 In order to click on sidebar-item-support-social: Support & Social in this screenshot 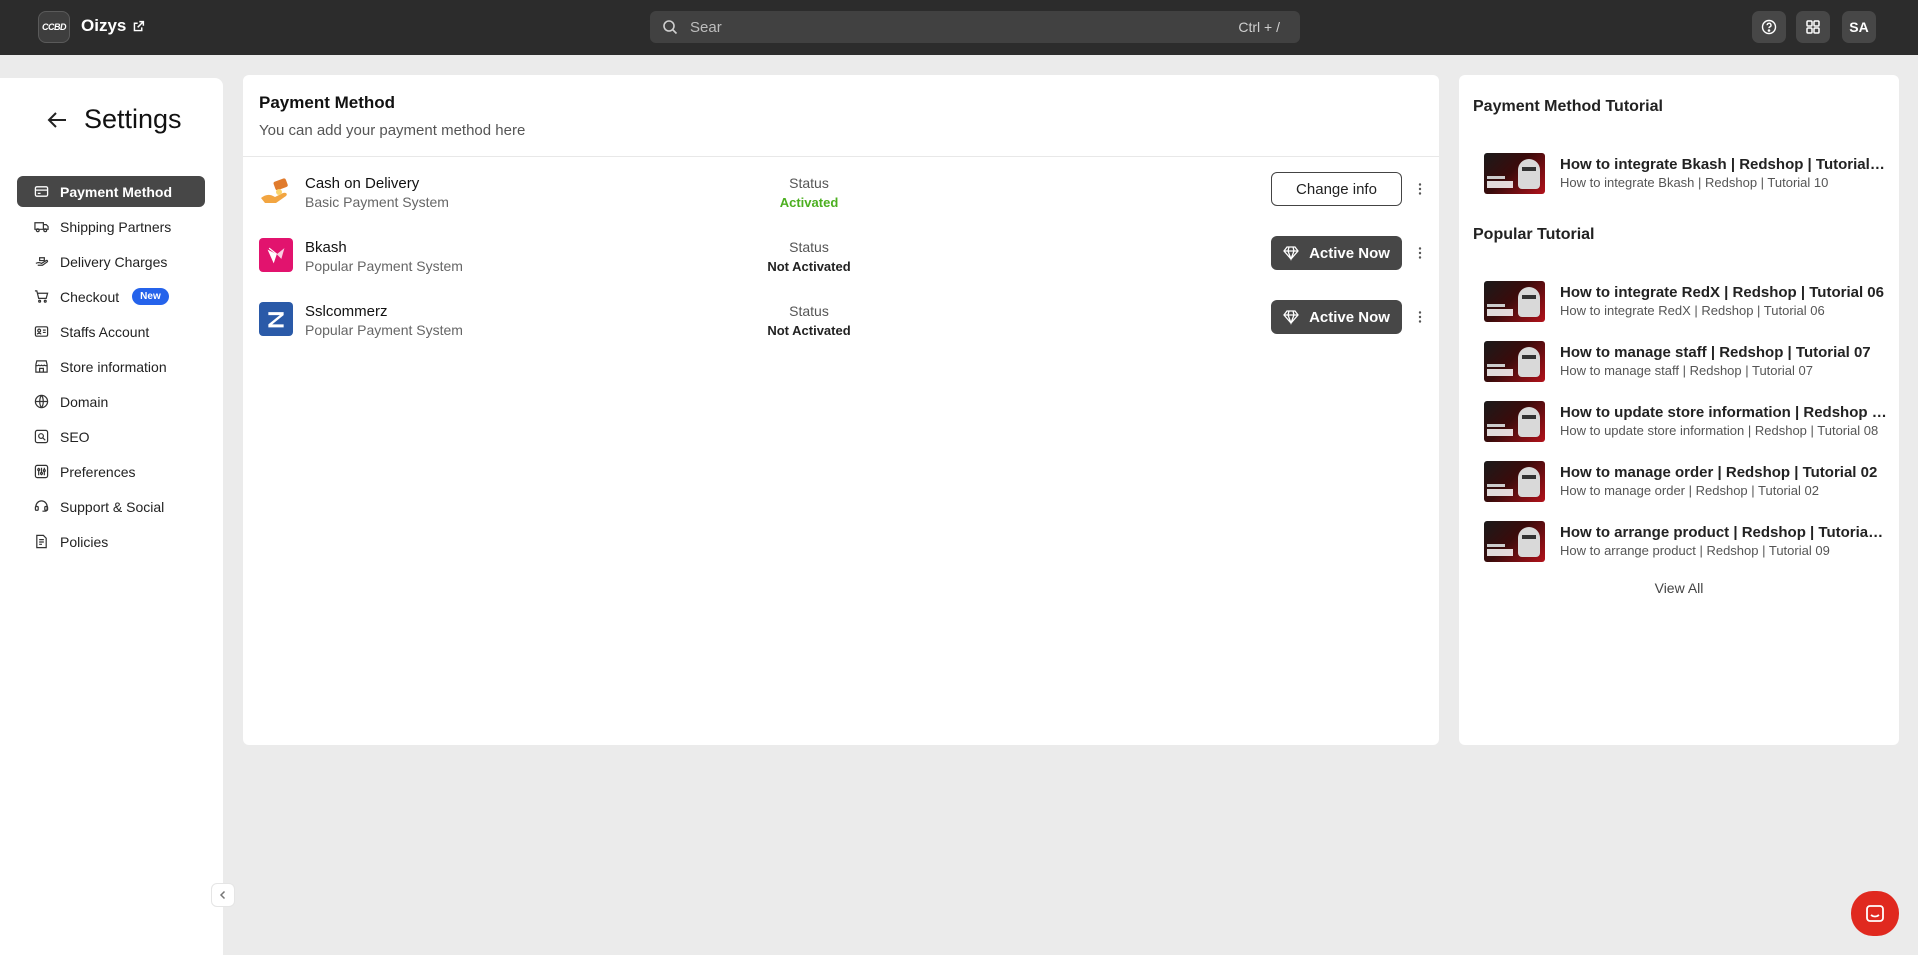, I will do `click(111, 506)`.